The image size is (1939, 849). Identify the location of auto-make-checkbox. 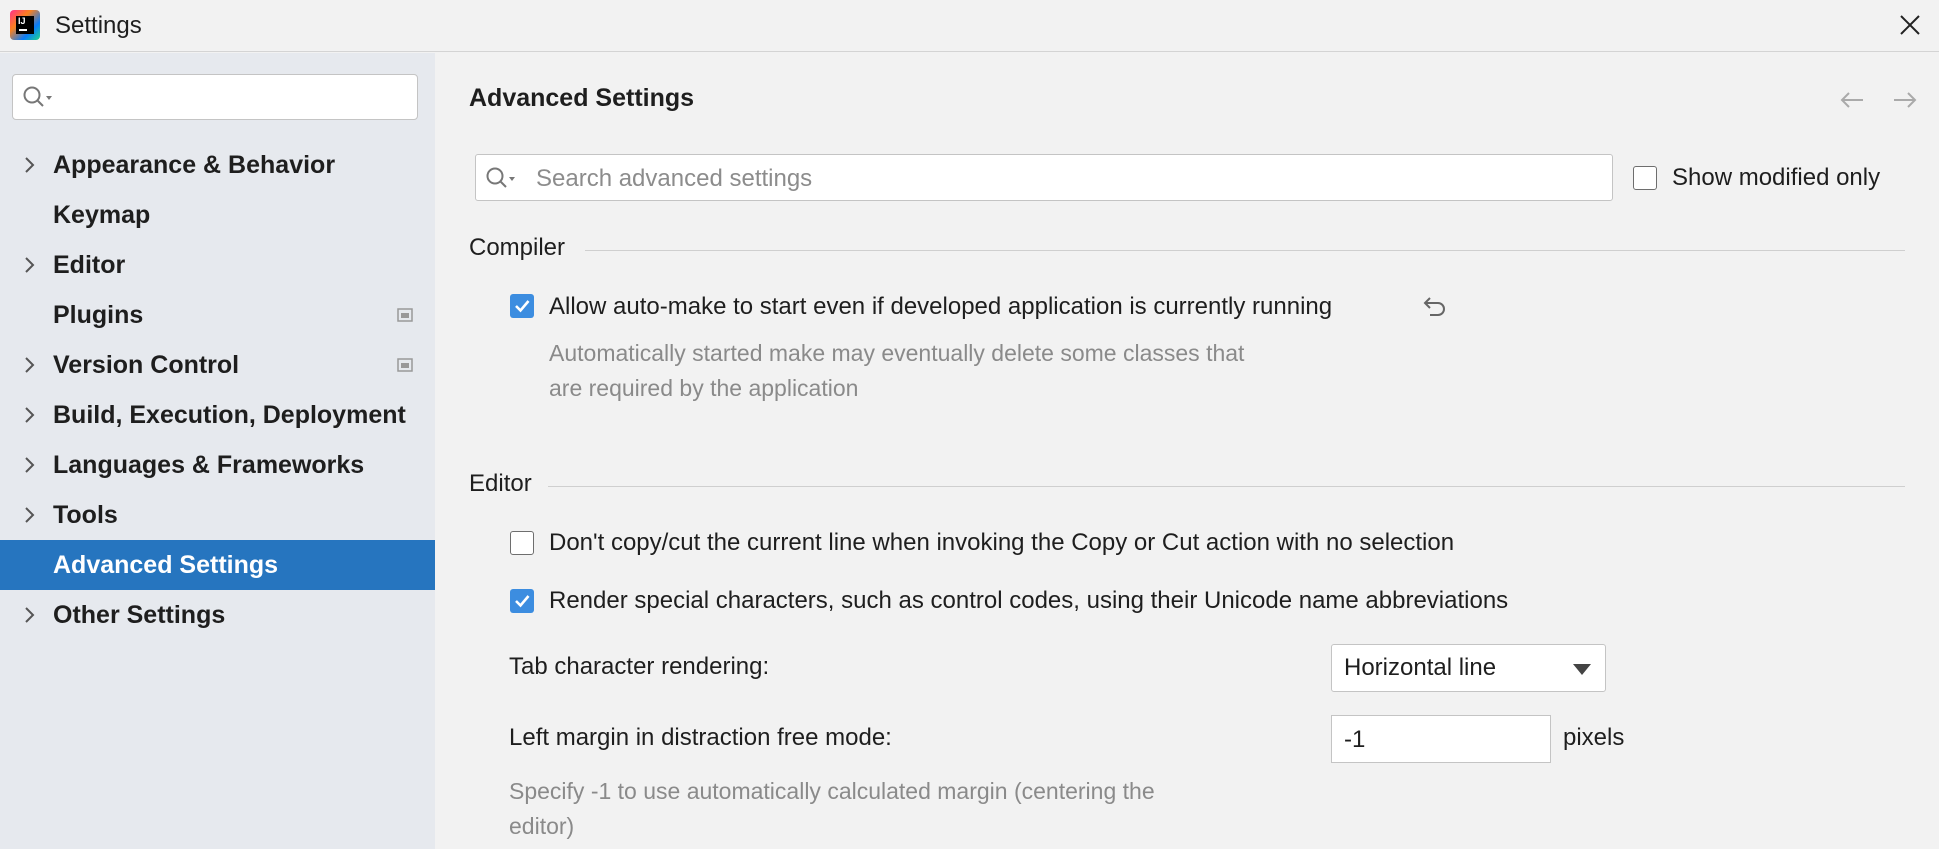
(522, 306).